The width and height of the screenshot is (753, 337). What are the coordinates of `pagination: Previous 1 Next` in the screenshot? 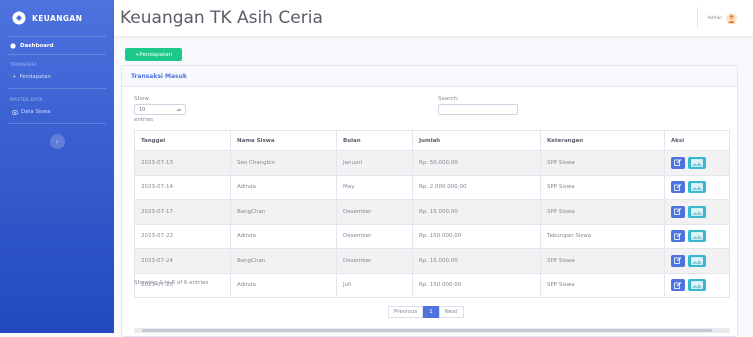 It's located at (426, 312).